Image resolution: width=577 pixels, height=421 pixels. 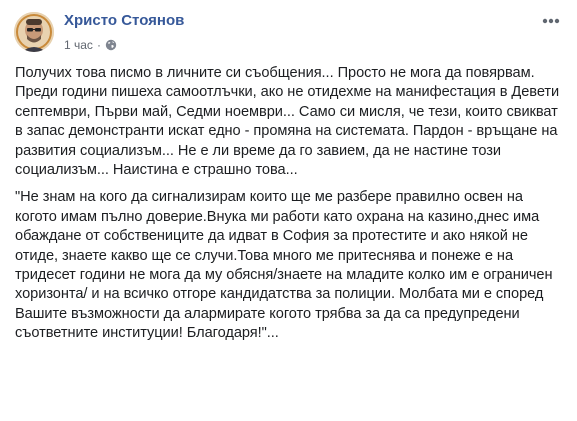 I want to click on author-avatar, so click(x=34, y=32).